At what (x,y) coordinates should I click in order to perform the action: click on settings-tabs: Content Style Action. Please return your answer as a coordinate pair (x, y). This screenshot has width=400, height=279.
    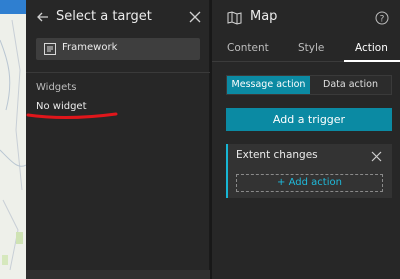
    Looking at the image, I should click on (306, 50).